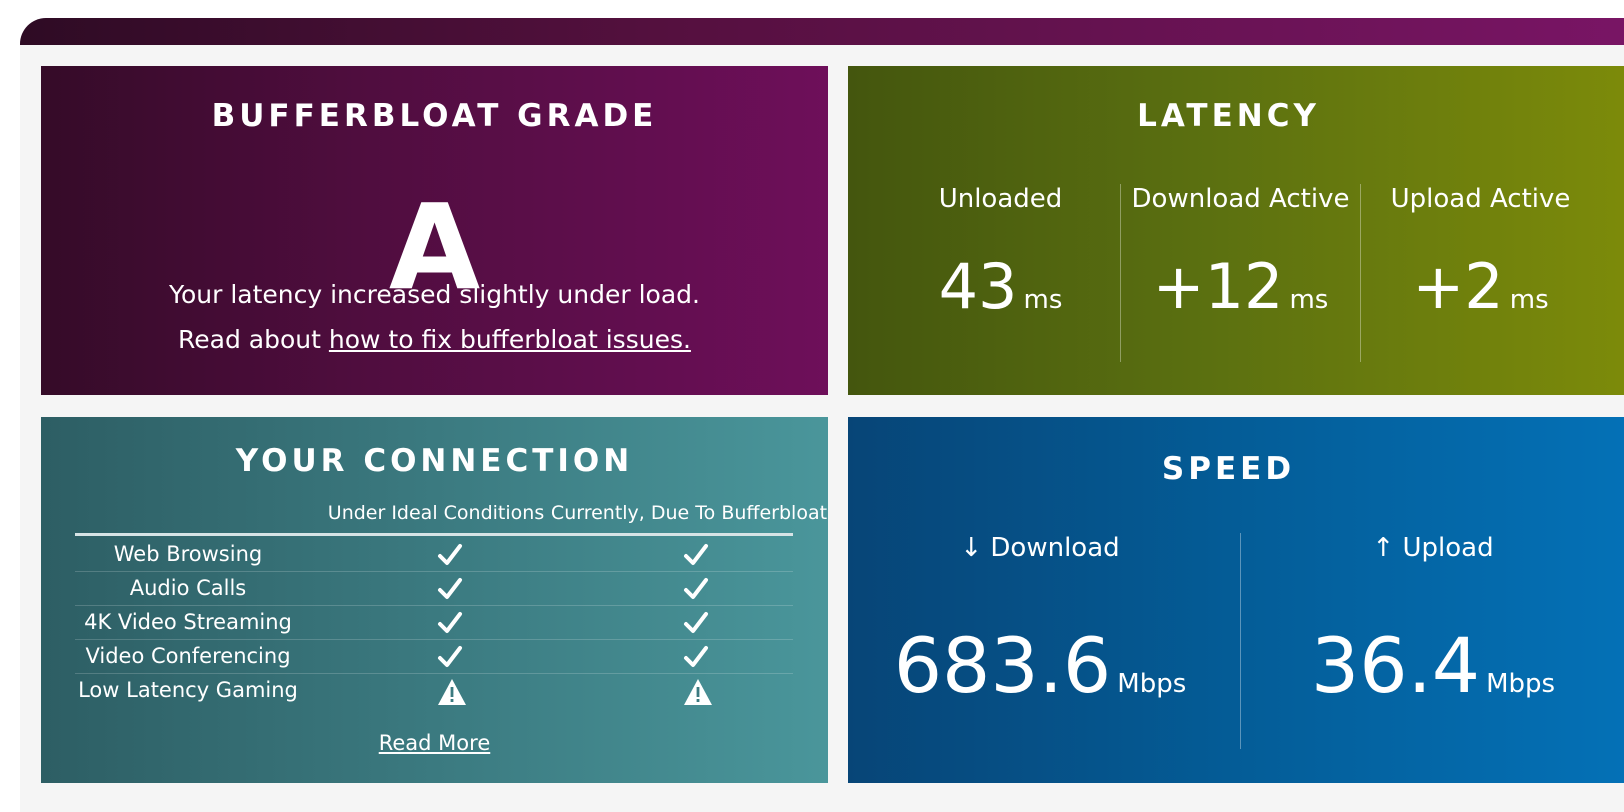 The image size is (1624, 812). I want to click on latency-number: +2, so click(1458, 286).